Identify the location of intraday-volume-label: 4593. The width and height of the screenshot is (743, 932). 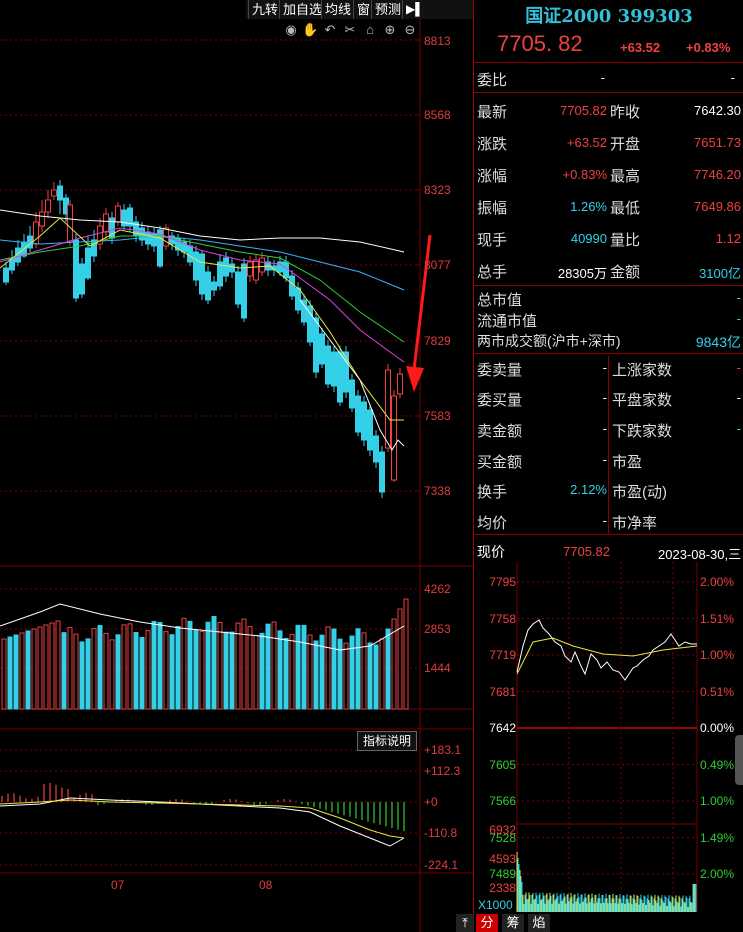
(502, 859).